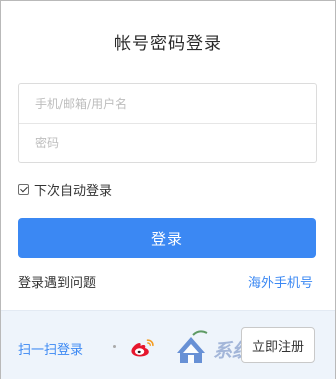  What do you see at coordinates (280, 281) in the screenshot?
I see `overseas-phone-link: 海外手机号` at bounding box center [280, 281].